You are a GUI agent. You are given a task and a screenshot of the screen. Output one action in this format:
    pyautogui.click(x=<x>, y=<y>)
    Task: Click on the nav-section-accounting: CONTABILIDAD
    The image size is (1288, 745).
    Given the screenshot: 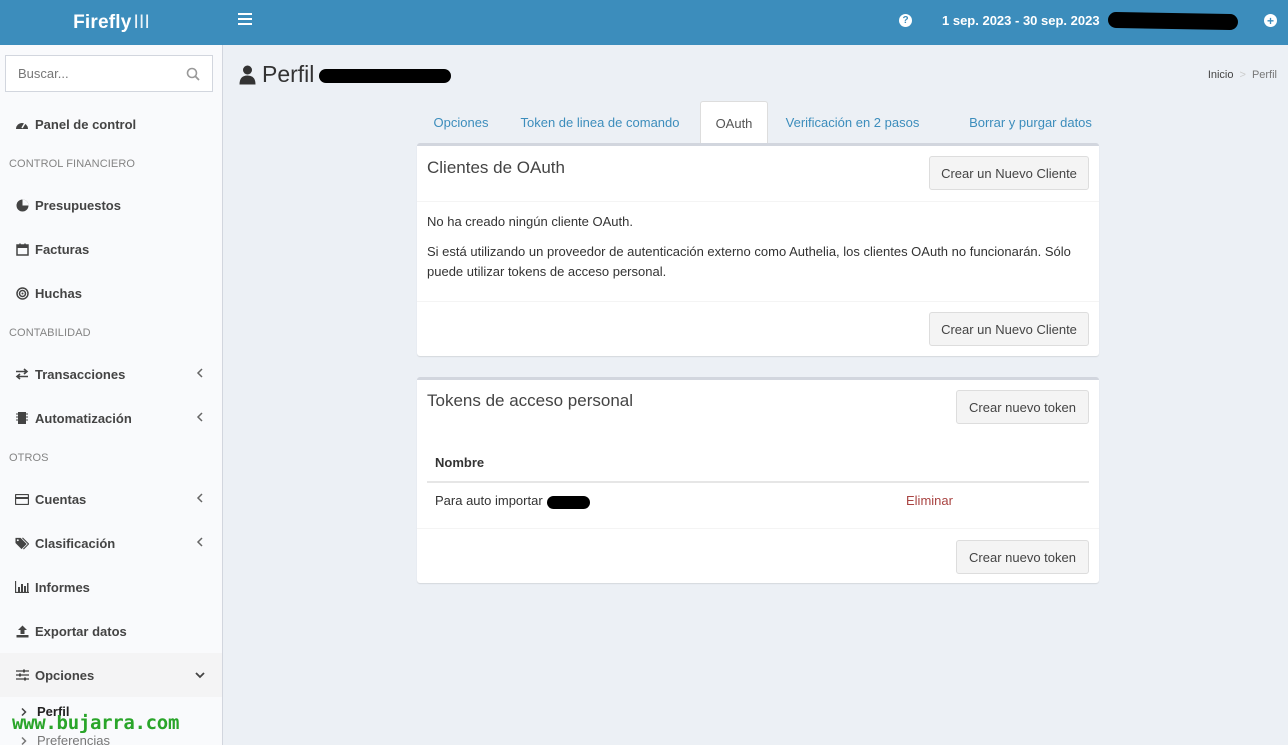 What is the action you would take?
    pyautogui.click(x=50, y=333)
    